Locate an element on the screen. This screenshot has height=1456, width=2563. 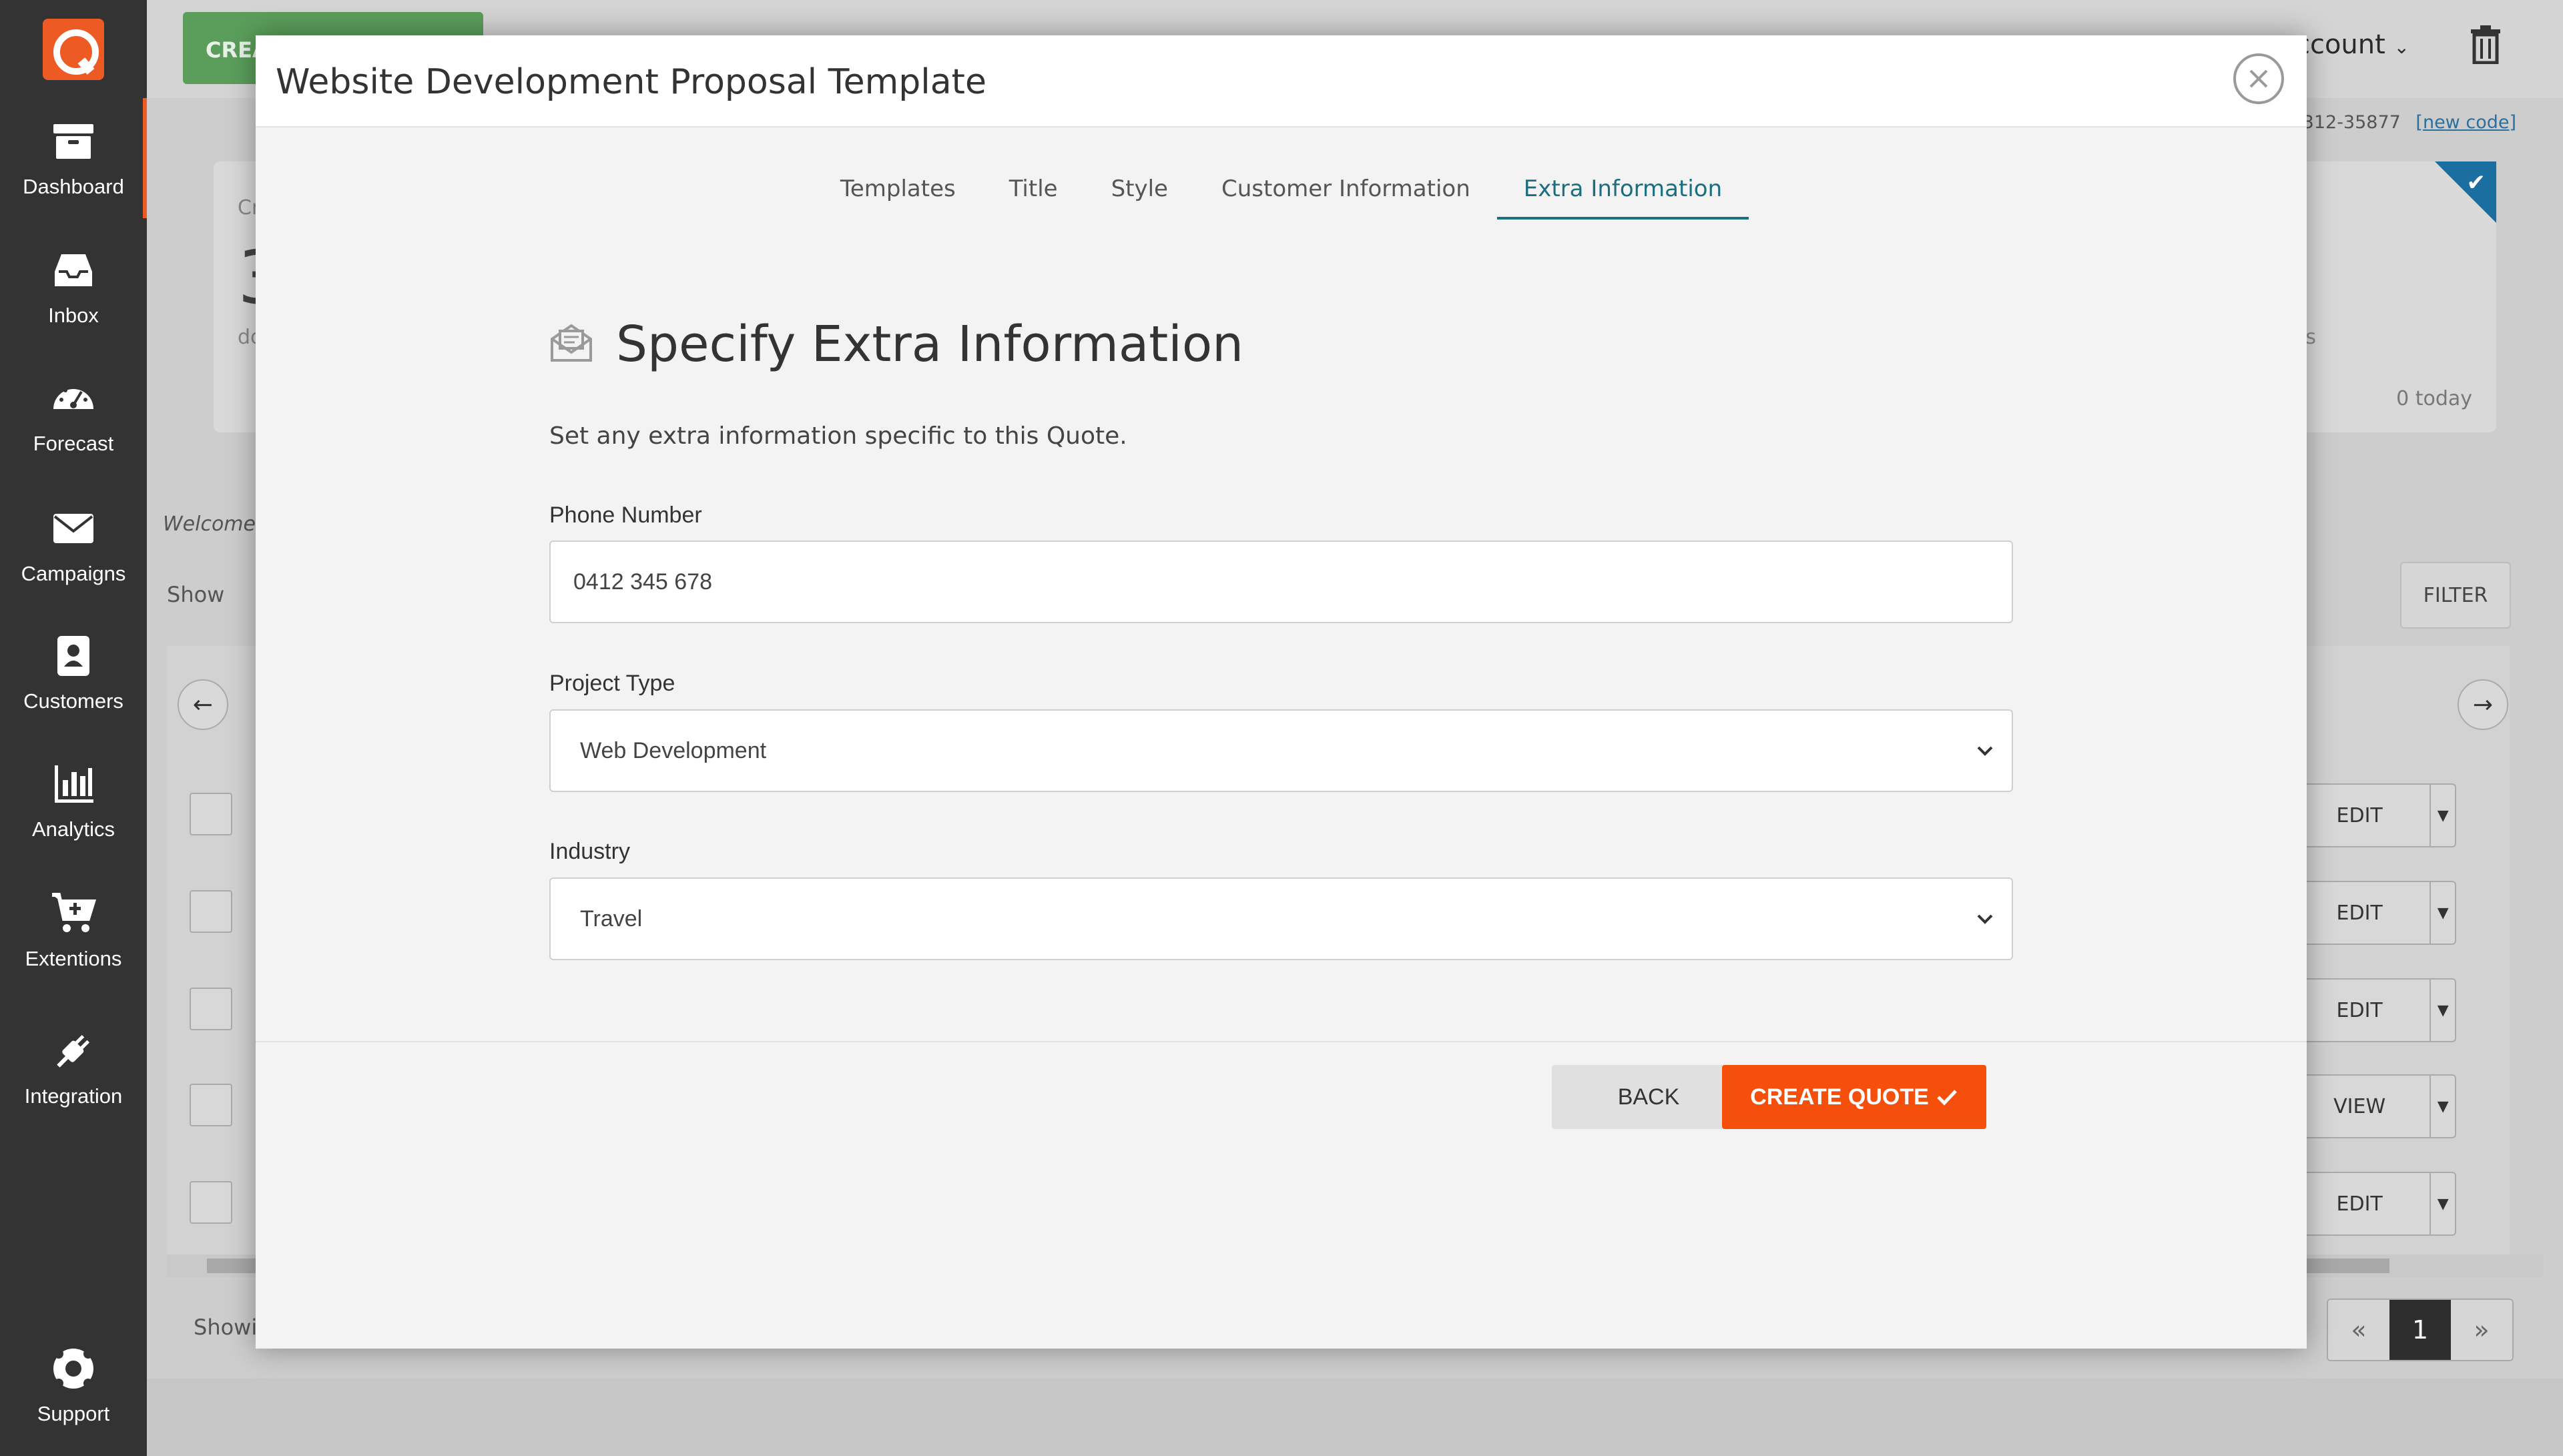
envelope-icon is located at coordinates (73, 528).